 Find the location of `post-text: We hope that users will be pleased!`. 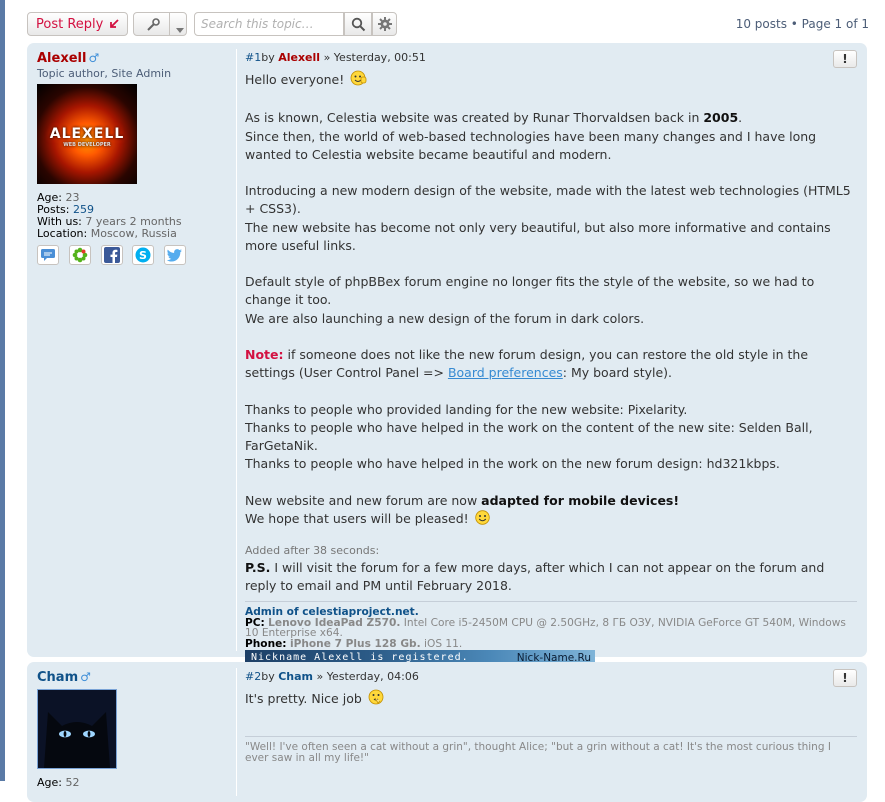

post-text: We hope that users will be pleased! is located at coordinates (551, 520).